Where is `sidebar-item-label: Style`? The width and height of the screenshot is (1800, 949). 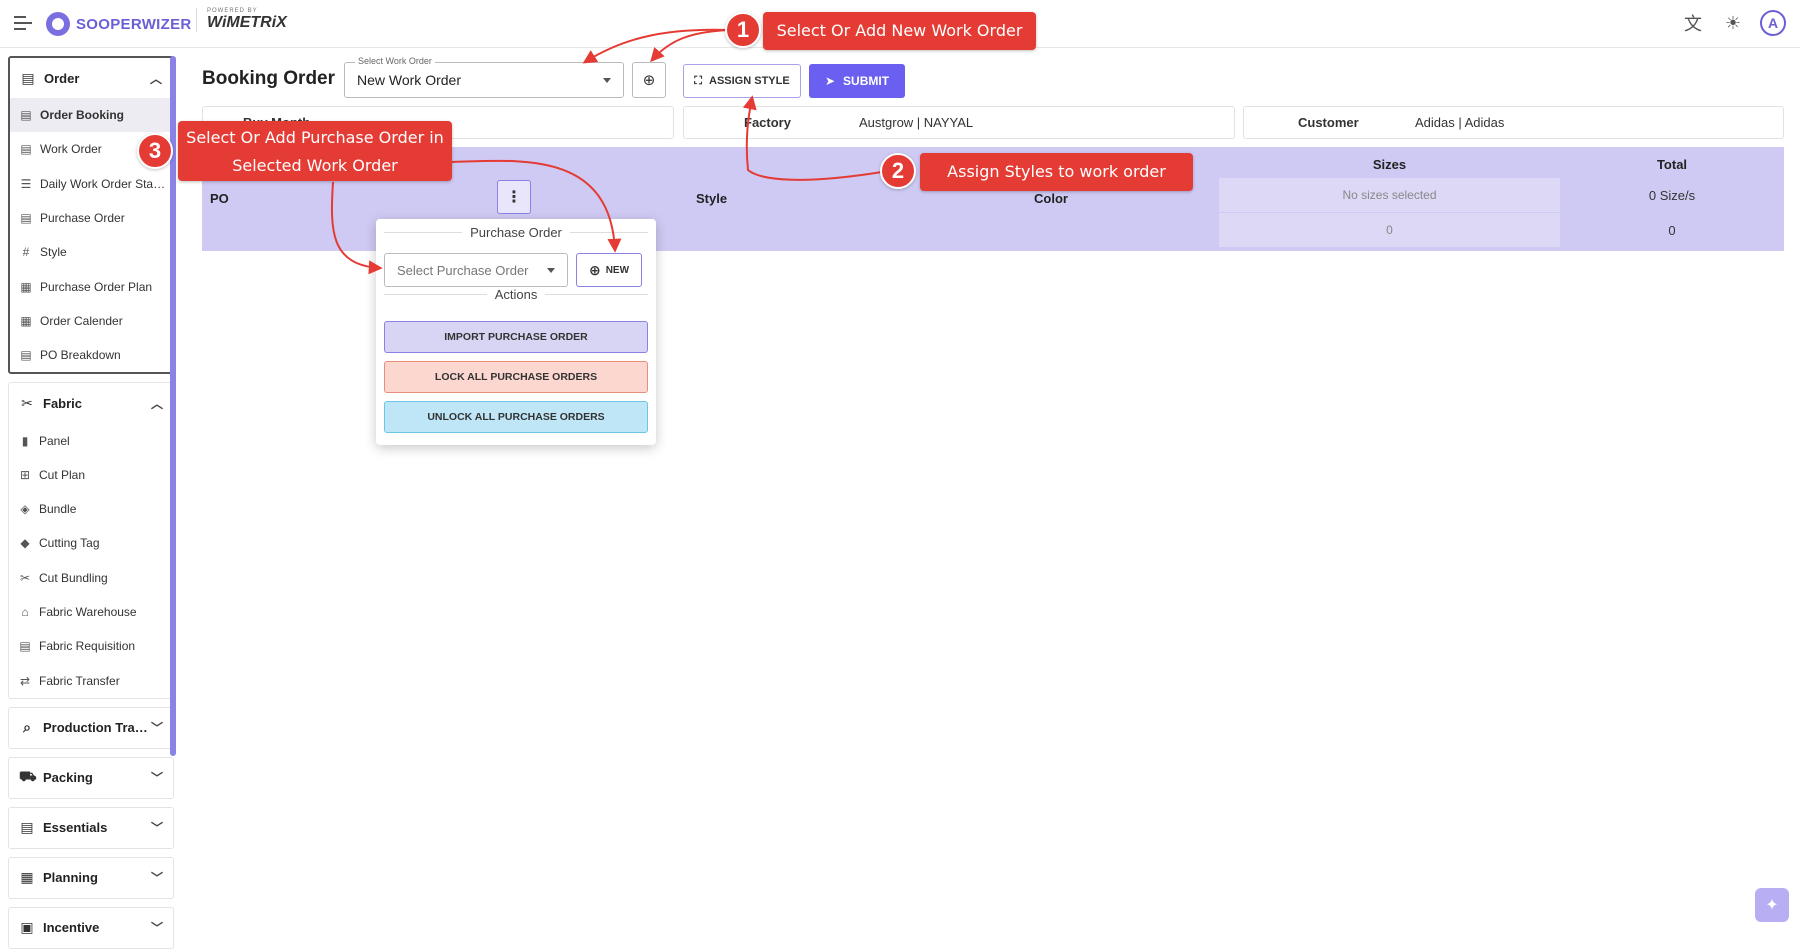 sidebar-item-label: Style is located at coordinates (53, 252).